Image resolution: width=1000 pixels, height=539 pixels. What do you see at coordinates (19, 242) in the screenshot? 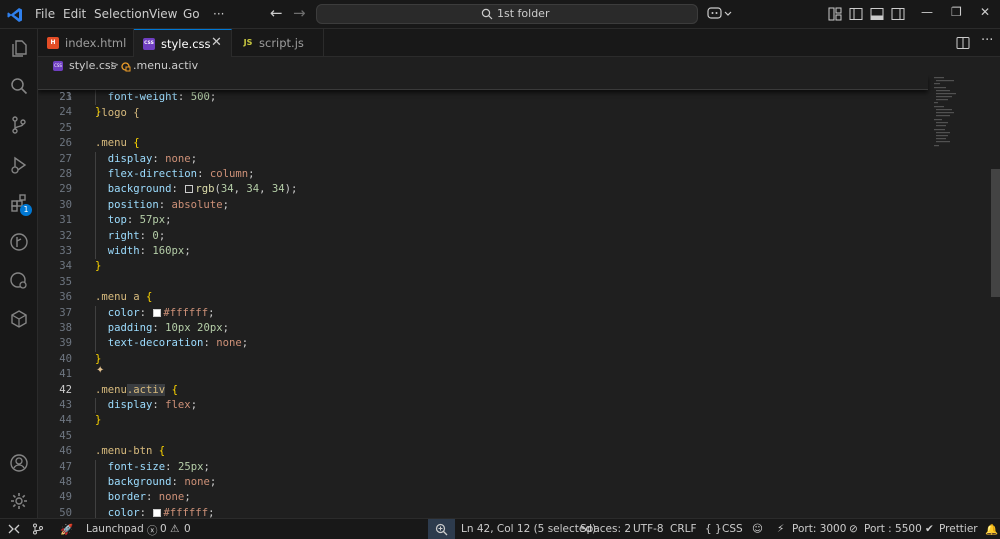
I see `git-graph-icon` at bounding box center [19, 242].